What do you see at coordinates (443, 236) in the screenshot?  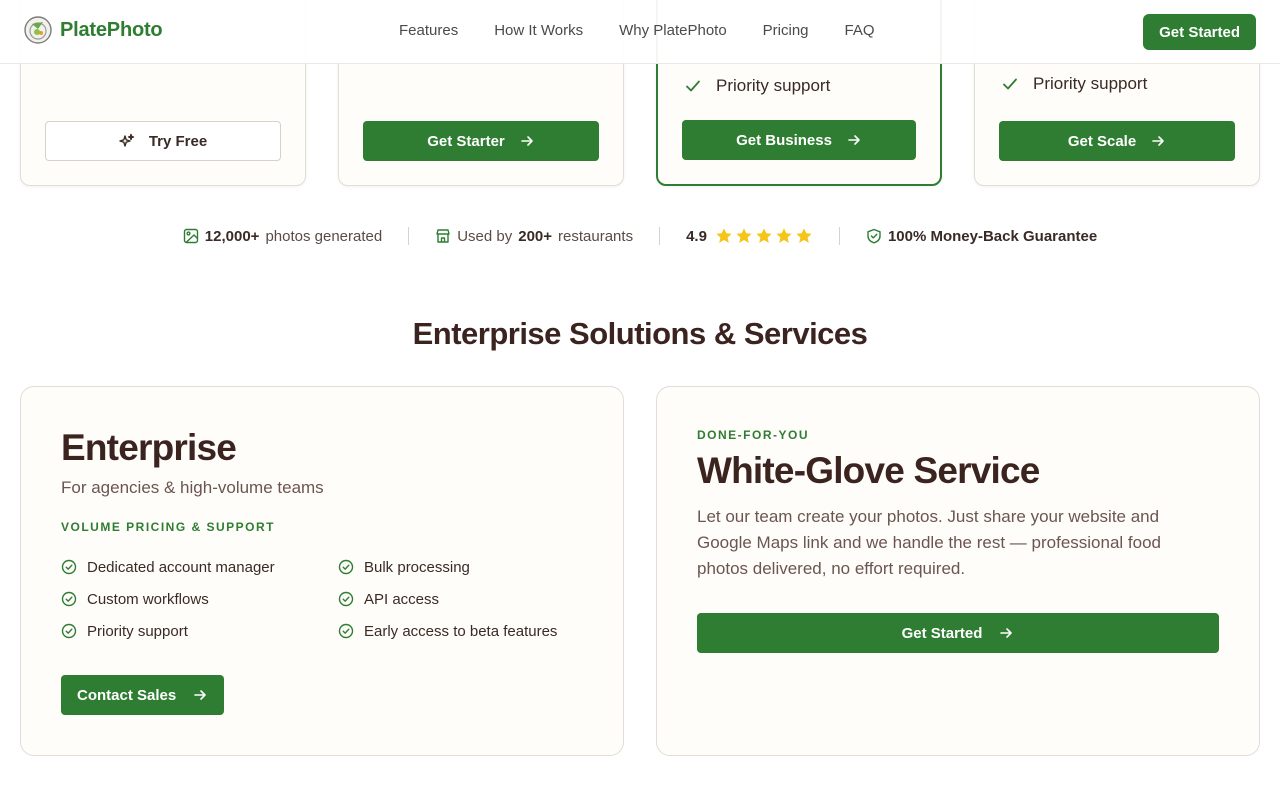 I see `storefront-icon` at bounding box center [443, 236].